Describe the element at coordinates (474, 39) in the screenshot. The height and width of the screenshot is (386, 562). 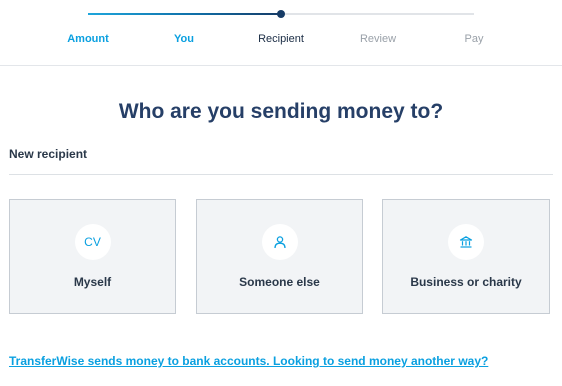
I see `step-pay: Pay` at that location.